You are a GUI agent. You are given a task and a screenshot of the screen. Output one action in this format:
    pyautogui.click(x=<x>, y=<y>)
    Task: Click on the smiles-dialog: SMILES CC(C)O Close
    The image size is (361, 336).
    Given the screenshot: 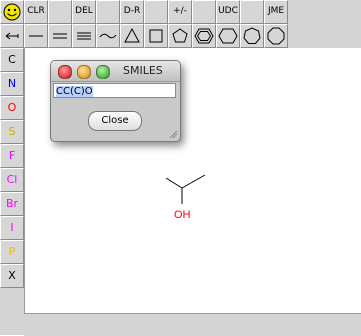 What is the action you would take?
    pyautogui.click(x=115, y=101)
    